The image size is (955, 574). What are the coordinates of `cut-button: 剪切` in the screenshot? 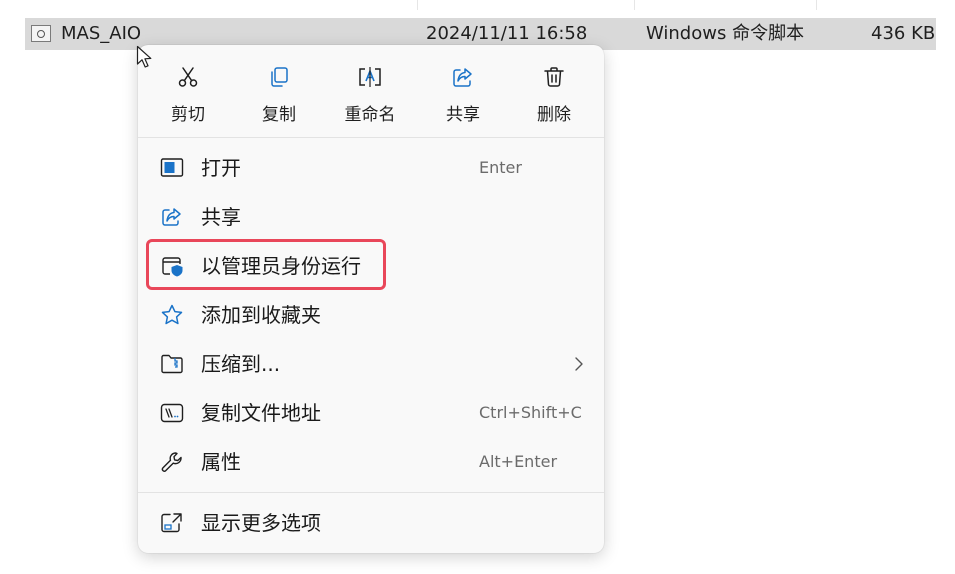 It's located at (188, 96).